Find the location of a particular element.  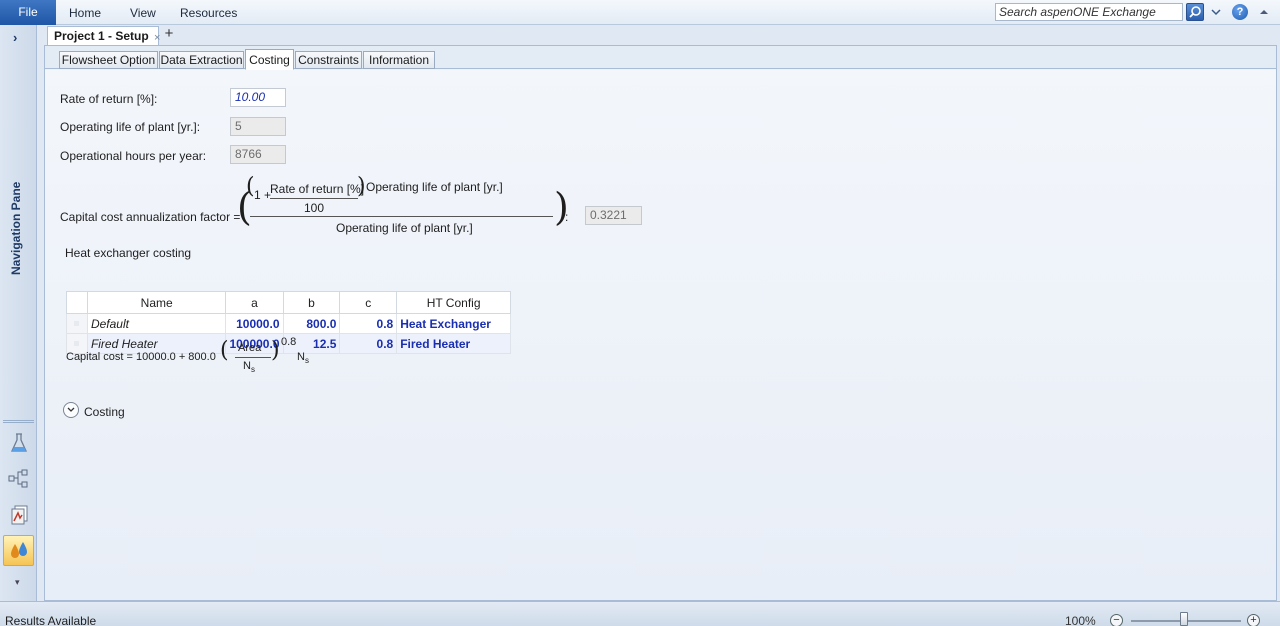

capital-cost-formula-prefix: Capital cost = 10000.0 + 800.0 is located at coordinates (141, 357).